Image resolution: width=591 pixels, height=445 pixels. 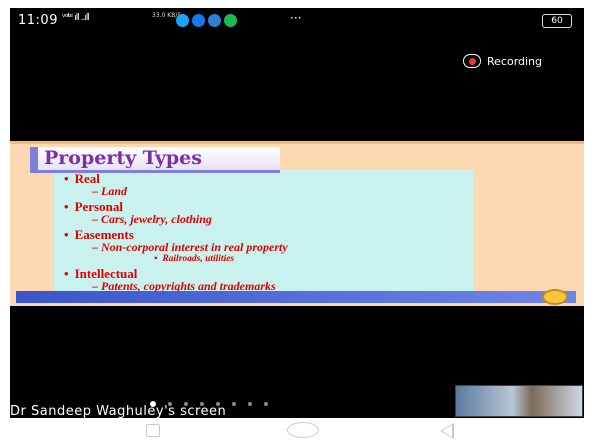 What do you see at coordinates (555, 297) in the screenshot?
I see `slide-logo-icon` at bounding box center [555, 297].